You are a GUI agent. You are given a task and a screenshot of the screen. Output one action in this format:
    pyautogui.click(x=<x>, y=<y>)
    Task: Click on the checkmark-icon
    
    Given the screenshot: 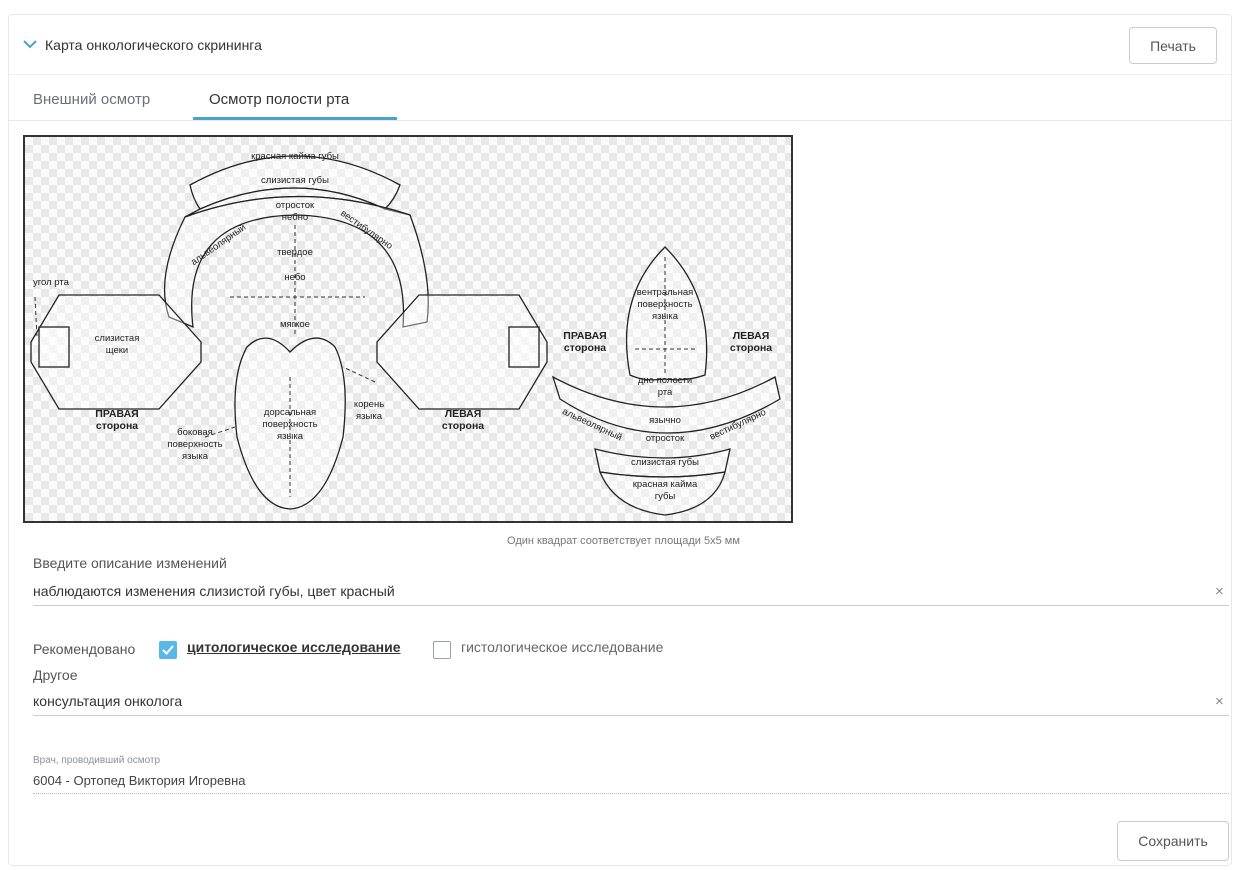 What is the action you would take?
    pyautogui.click(x=168, y=650)
    